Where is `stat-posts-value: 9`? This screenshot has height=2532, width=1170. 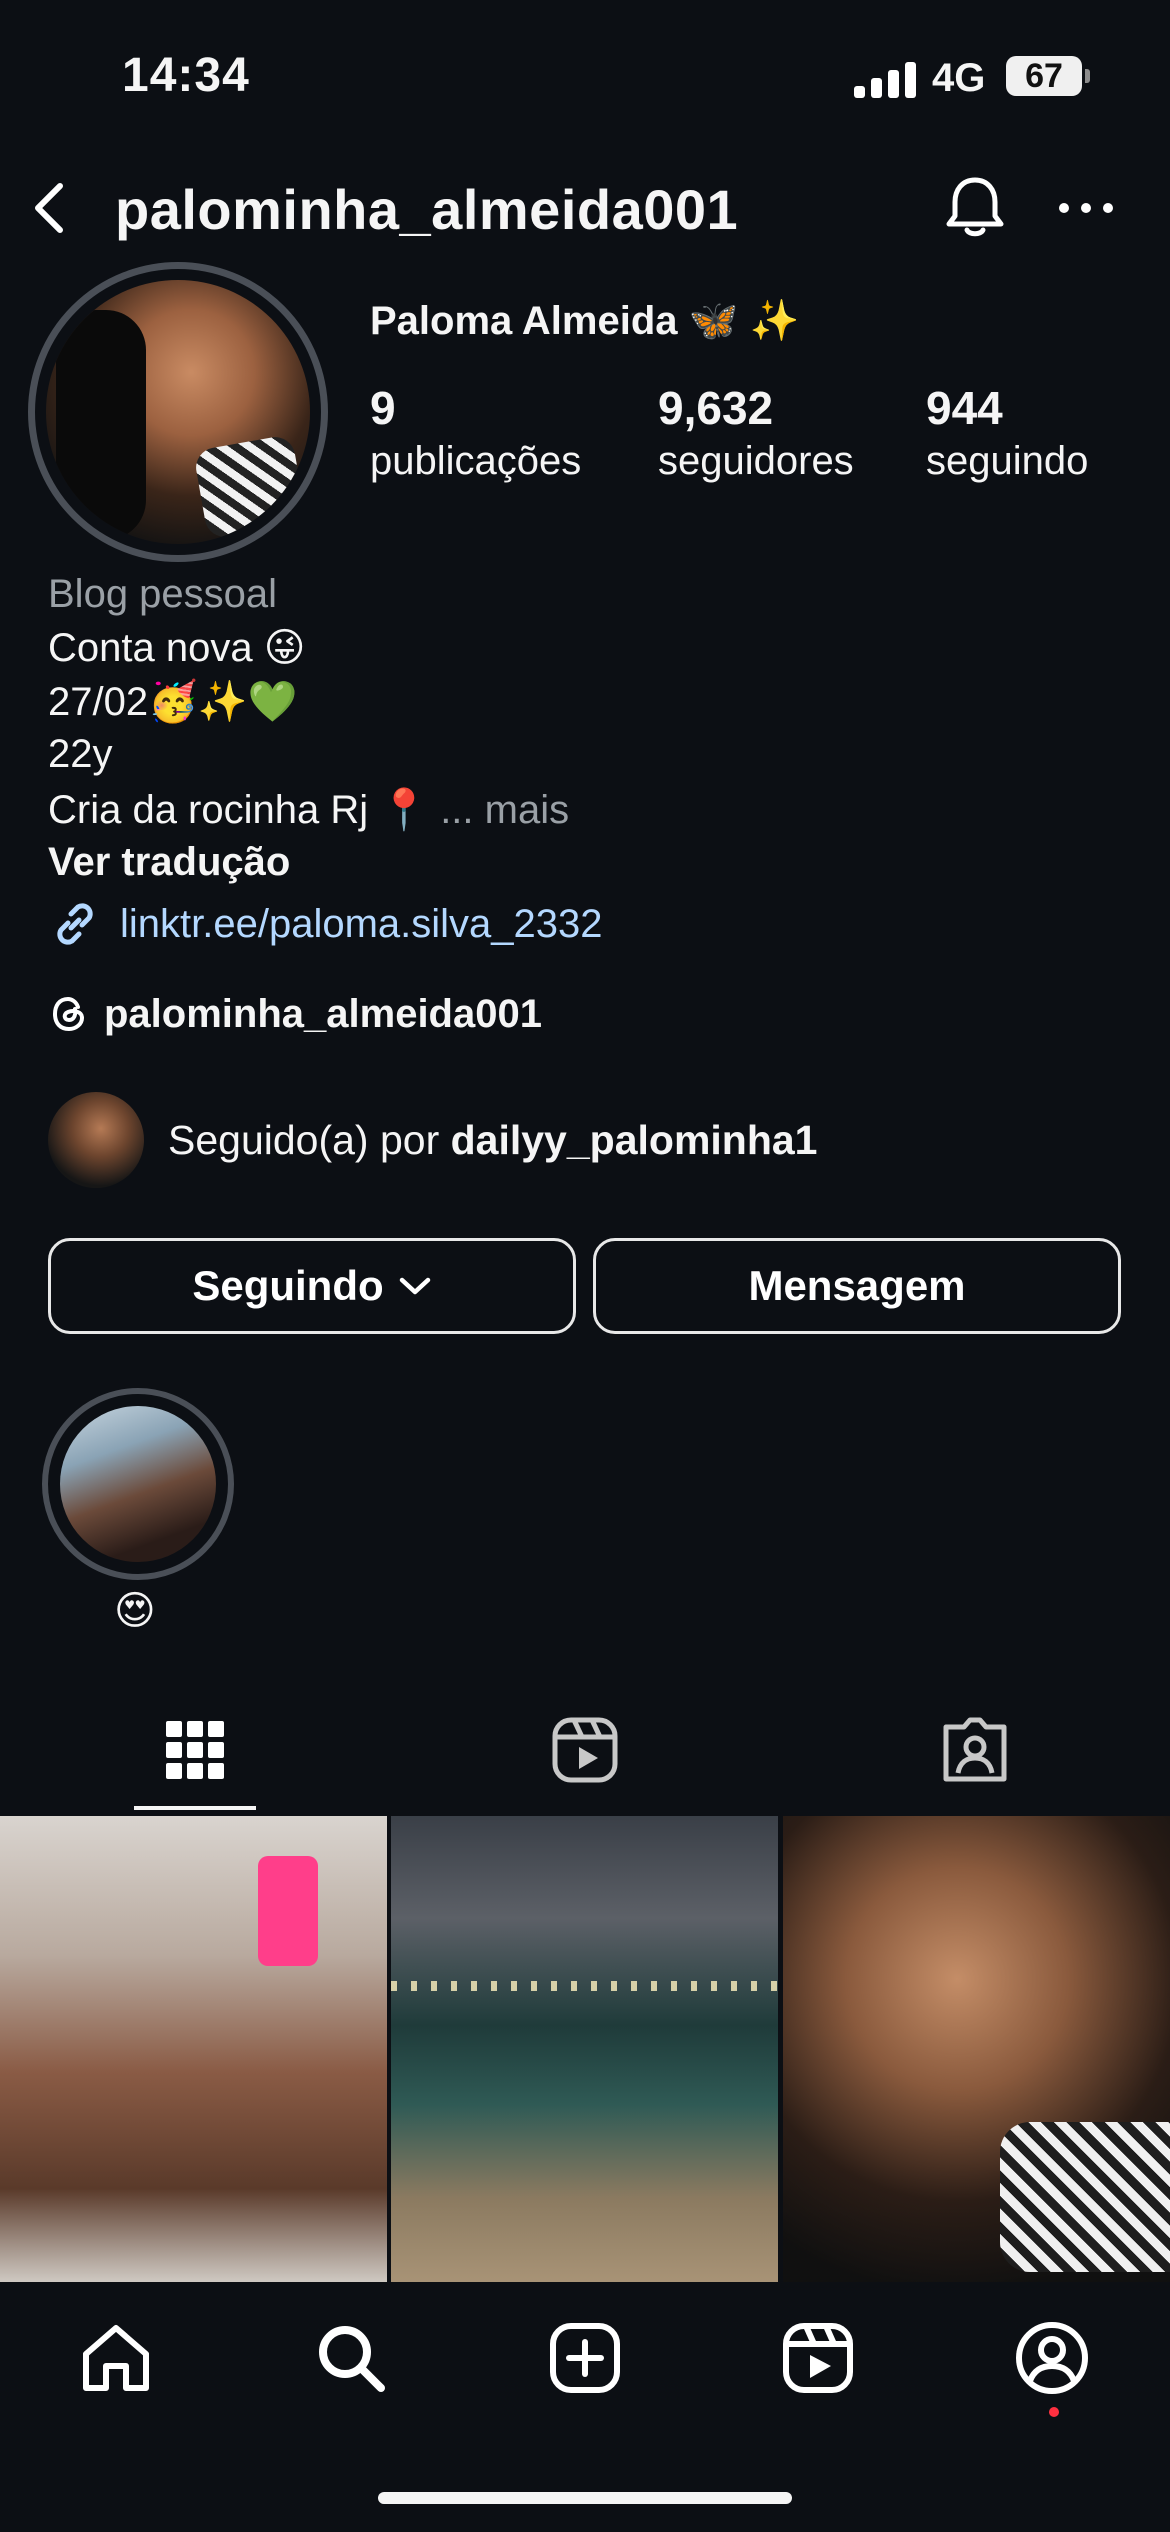
stat-posts-value: 9 is located at coordinates (383, 408).